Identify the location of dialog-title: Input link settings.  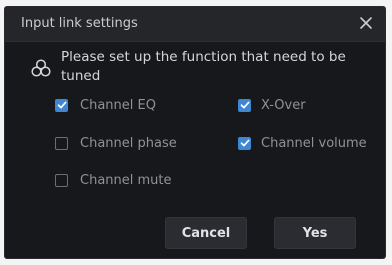
(79, 23).